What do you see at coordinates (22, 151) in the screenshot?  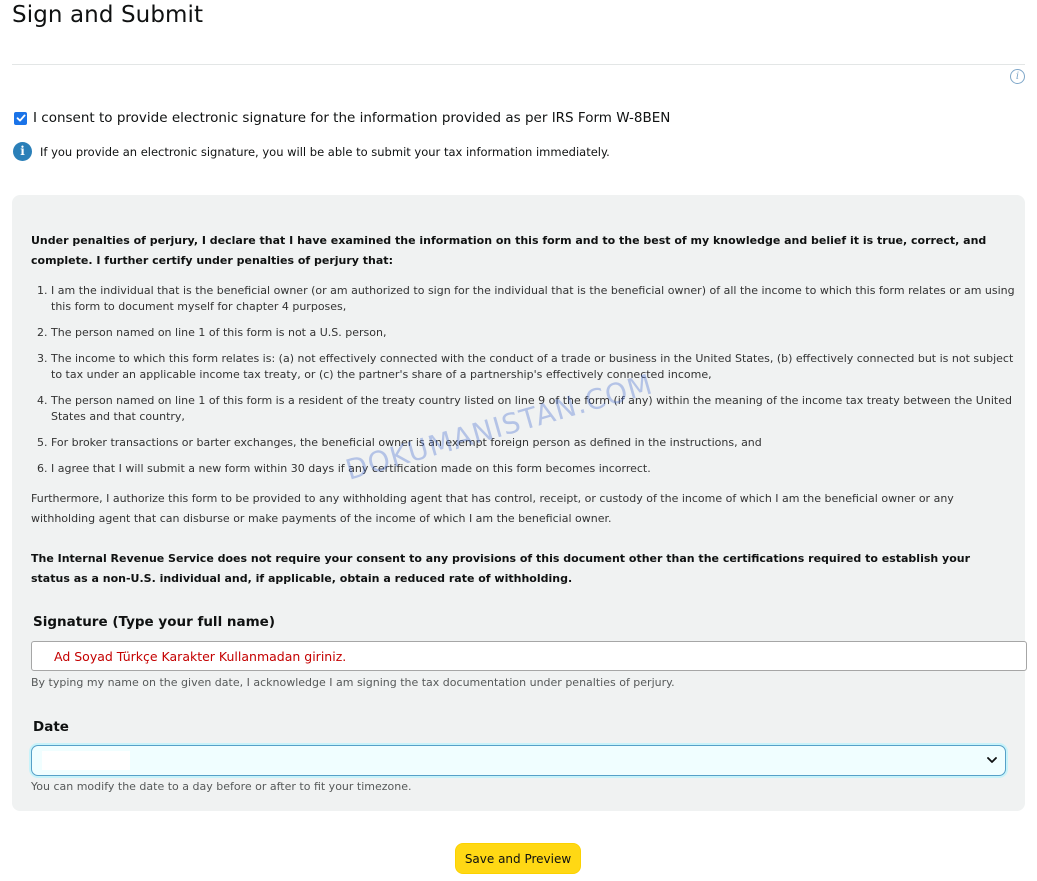 I see `info-icon: i` at bounding box center [22, 151].